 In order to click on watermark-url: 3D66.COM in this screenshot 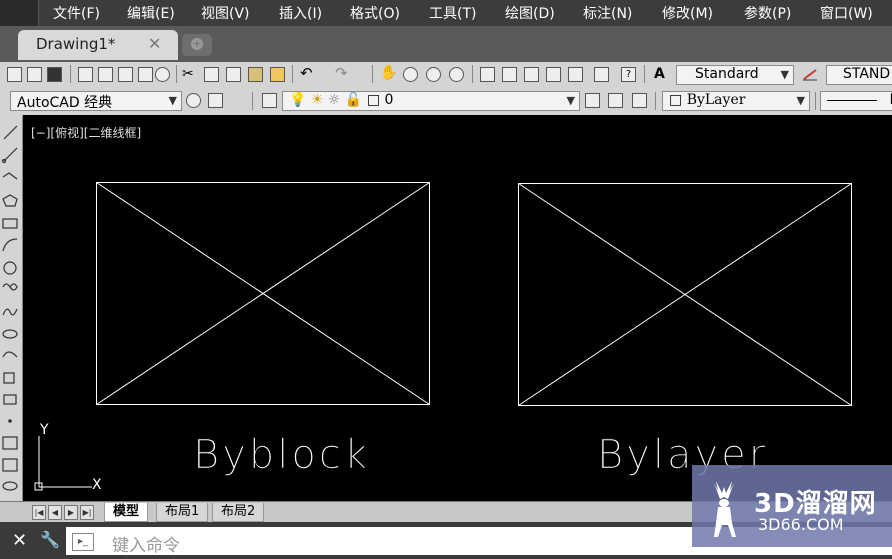, I will do `click(801, 524)`.